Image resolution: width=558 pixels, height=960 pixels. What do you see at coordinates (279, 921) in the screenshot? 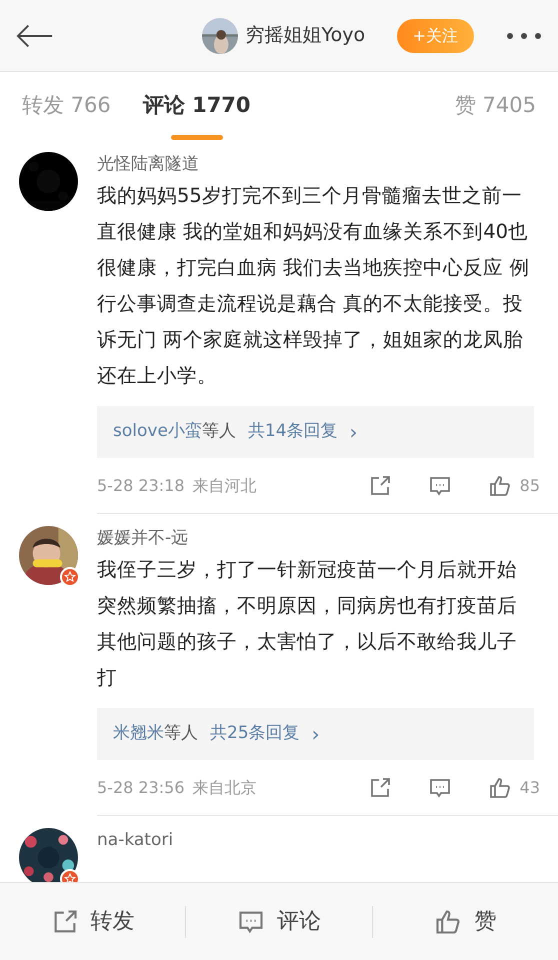
I see `comment-button: 评论` at bounding box center [279, 921].